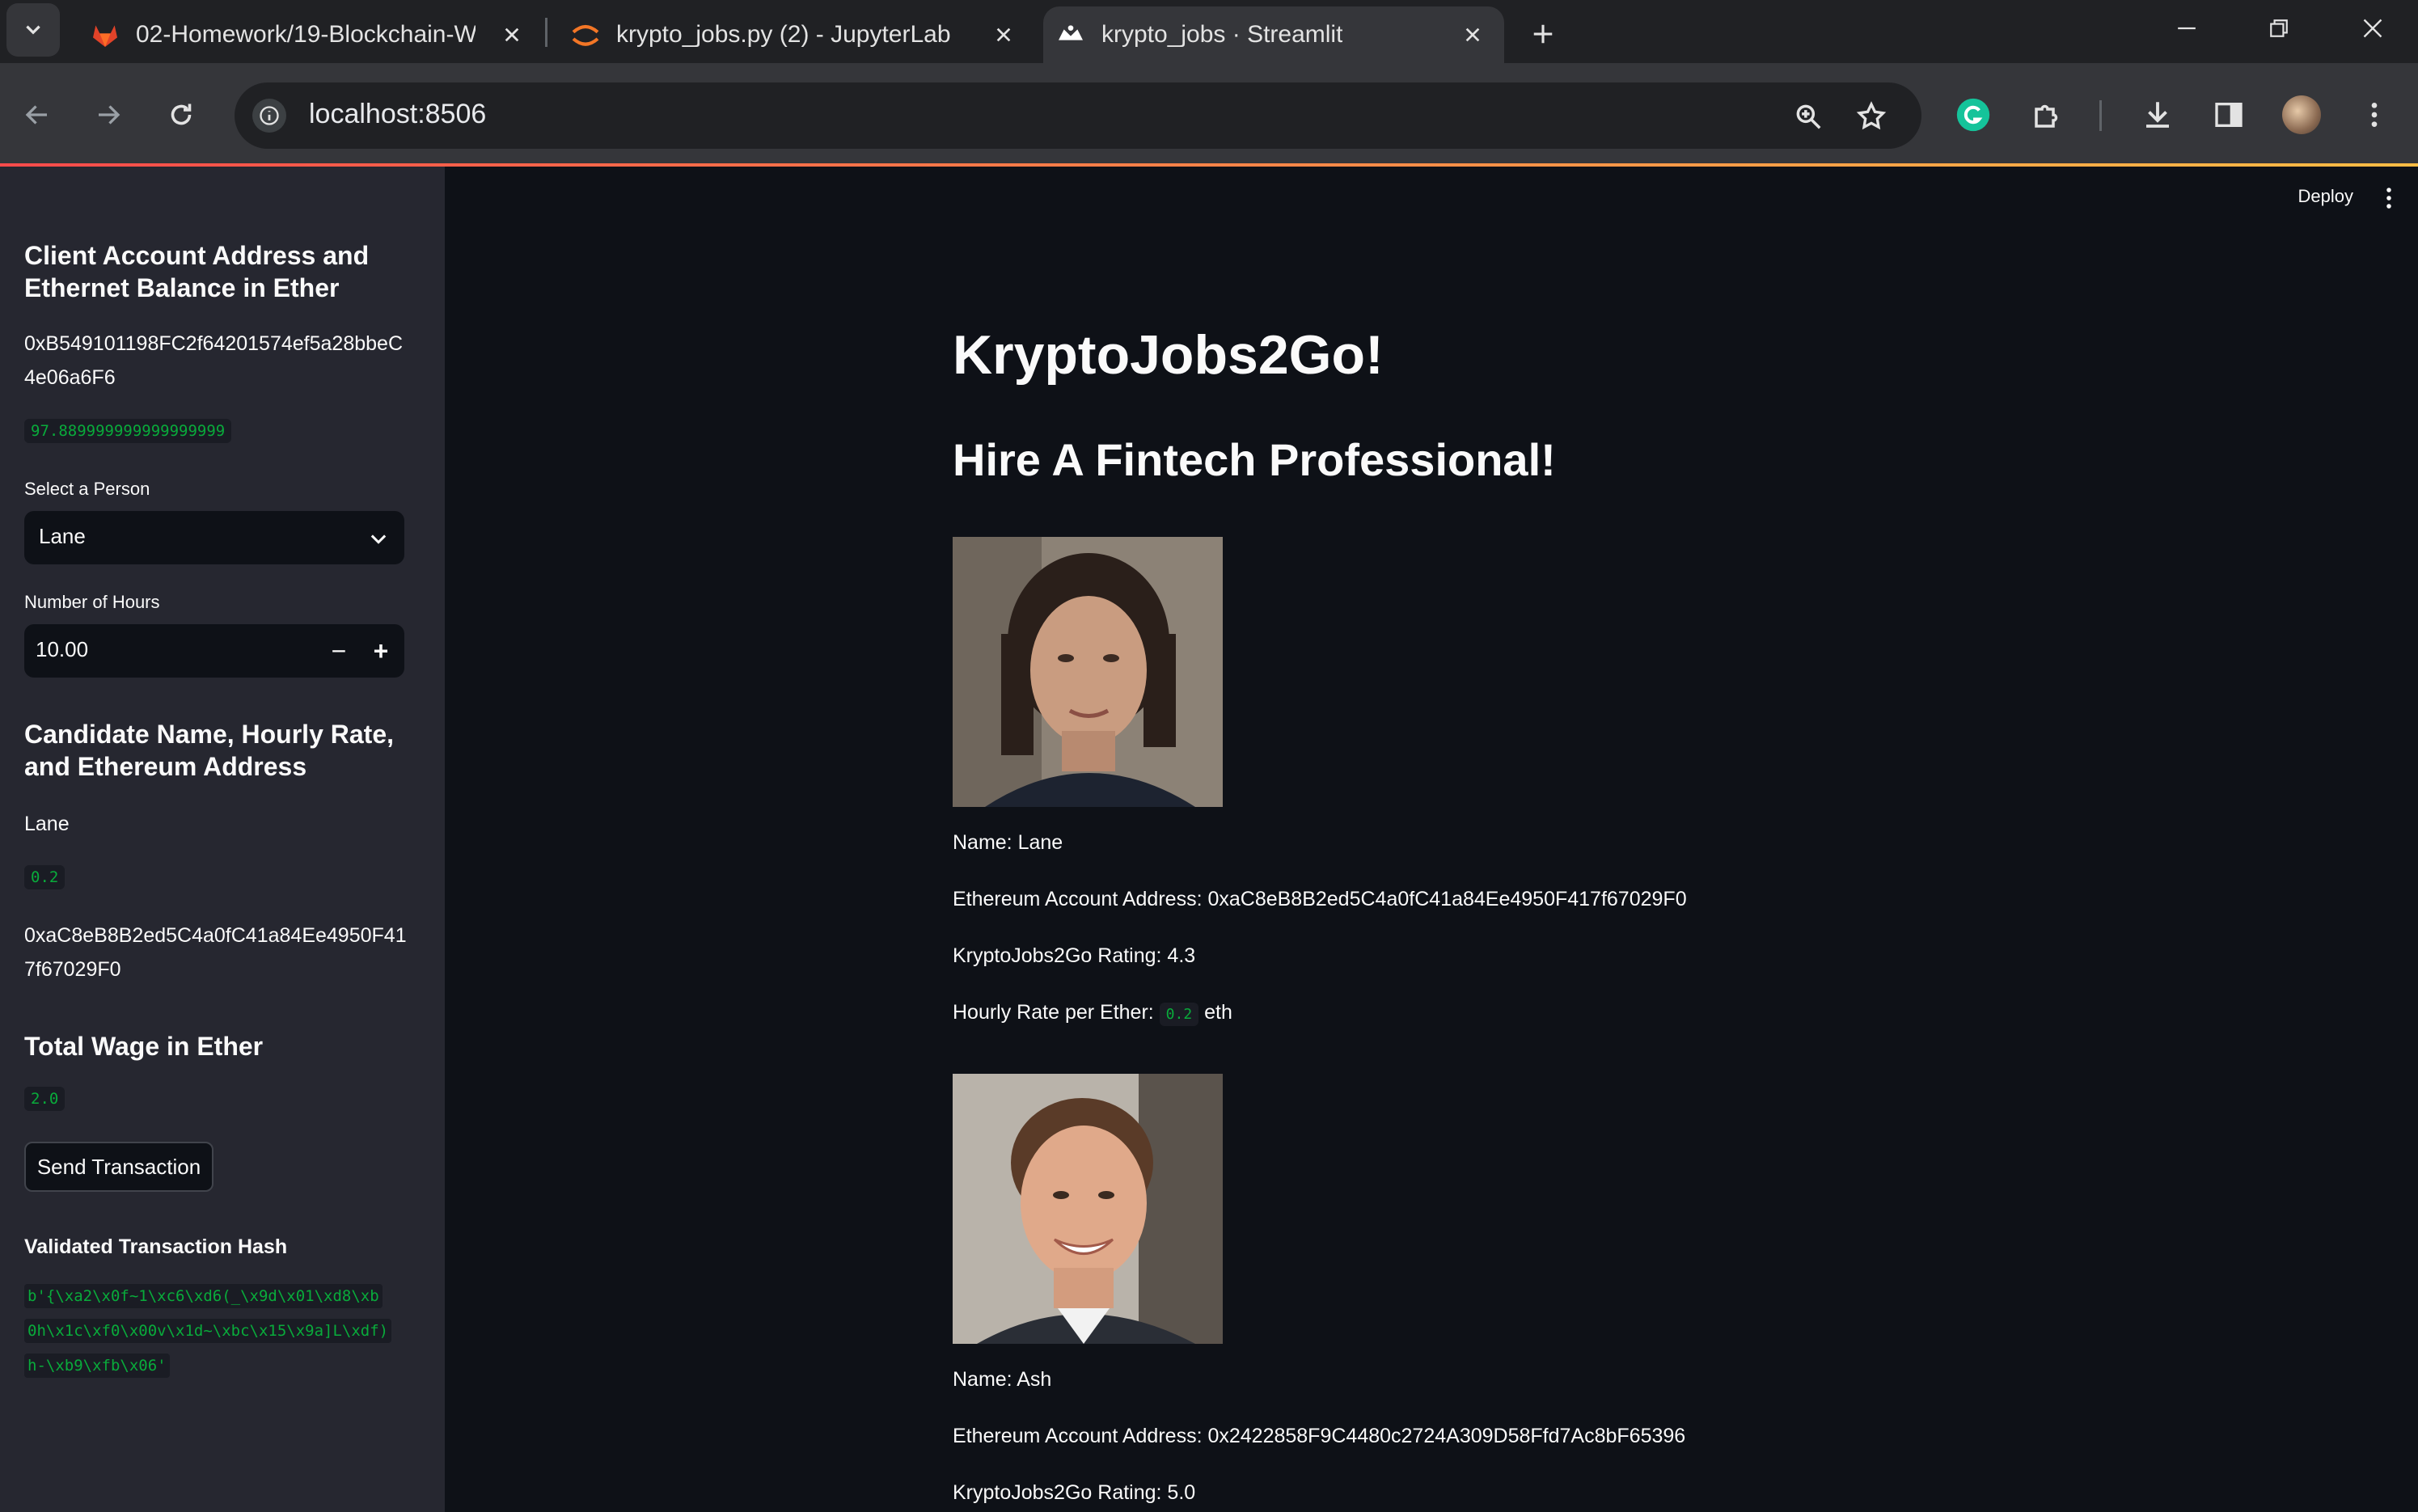 Image resolution: width=2418 pixels, height=1512 pixels. Describe the element at coordinates (203, 1296) in the screenshot. I see `hash-line: b'{\xa2\x0f~1\xc6\xd6(_\x9d\x01\xd8\xb` at that location.